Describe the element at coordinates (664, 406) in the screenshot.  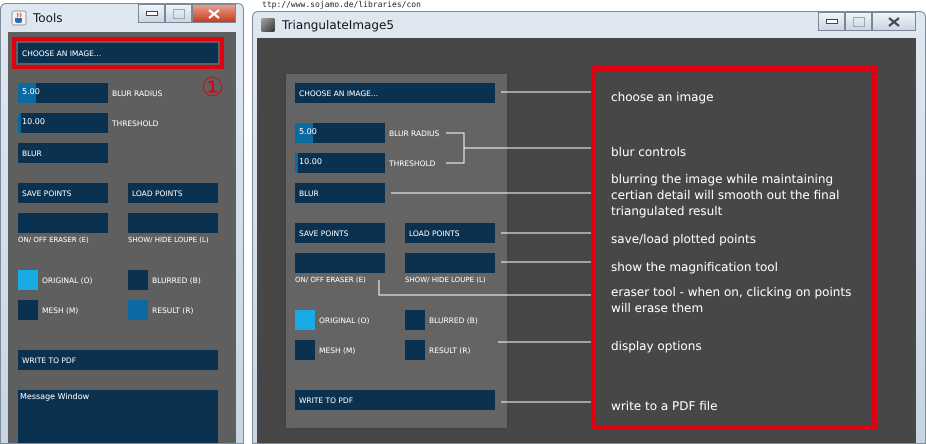
I see `annotation-text: write to a PDF file` at that location.